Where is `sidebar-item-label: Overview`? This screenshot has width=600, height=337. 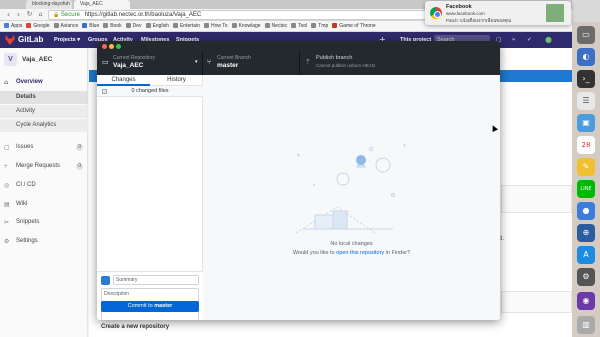 sidebar-item-label: Overview is located at coordinates (29, 82).